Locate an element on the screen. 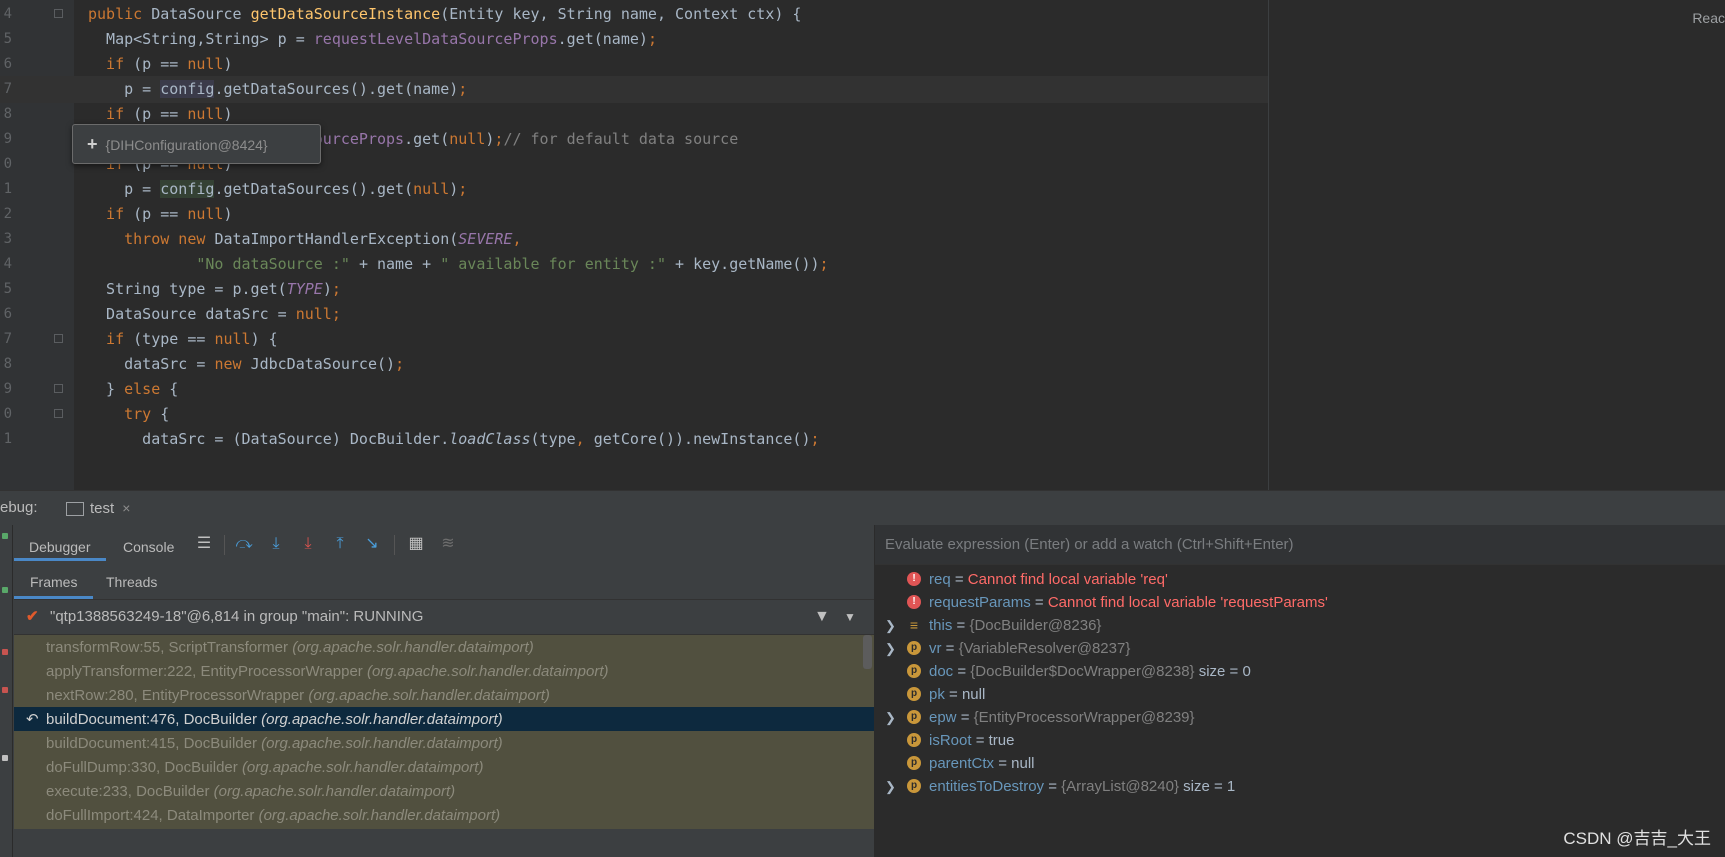  code-line: 6 if (p == null) is located at coordinates (634, 64).